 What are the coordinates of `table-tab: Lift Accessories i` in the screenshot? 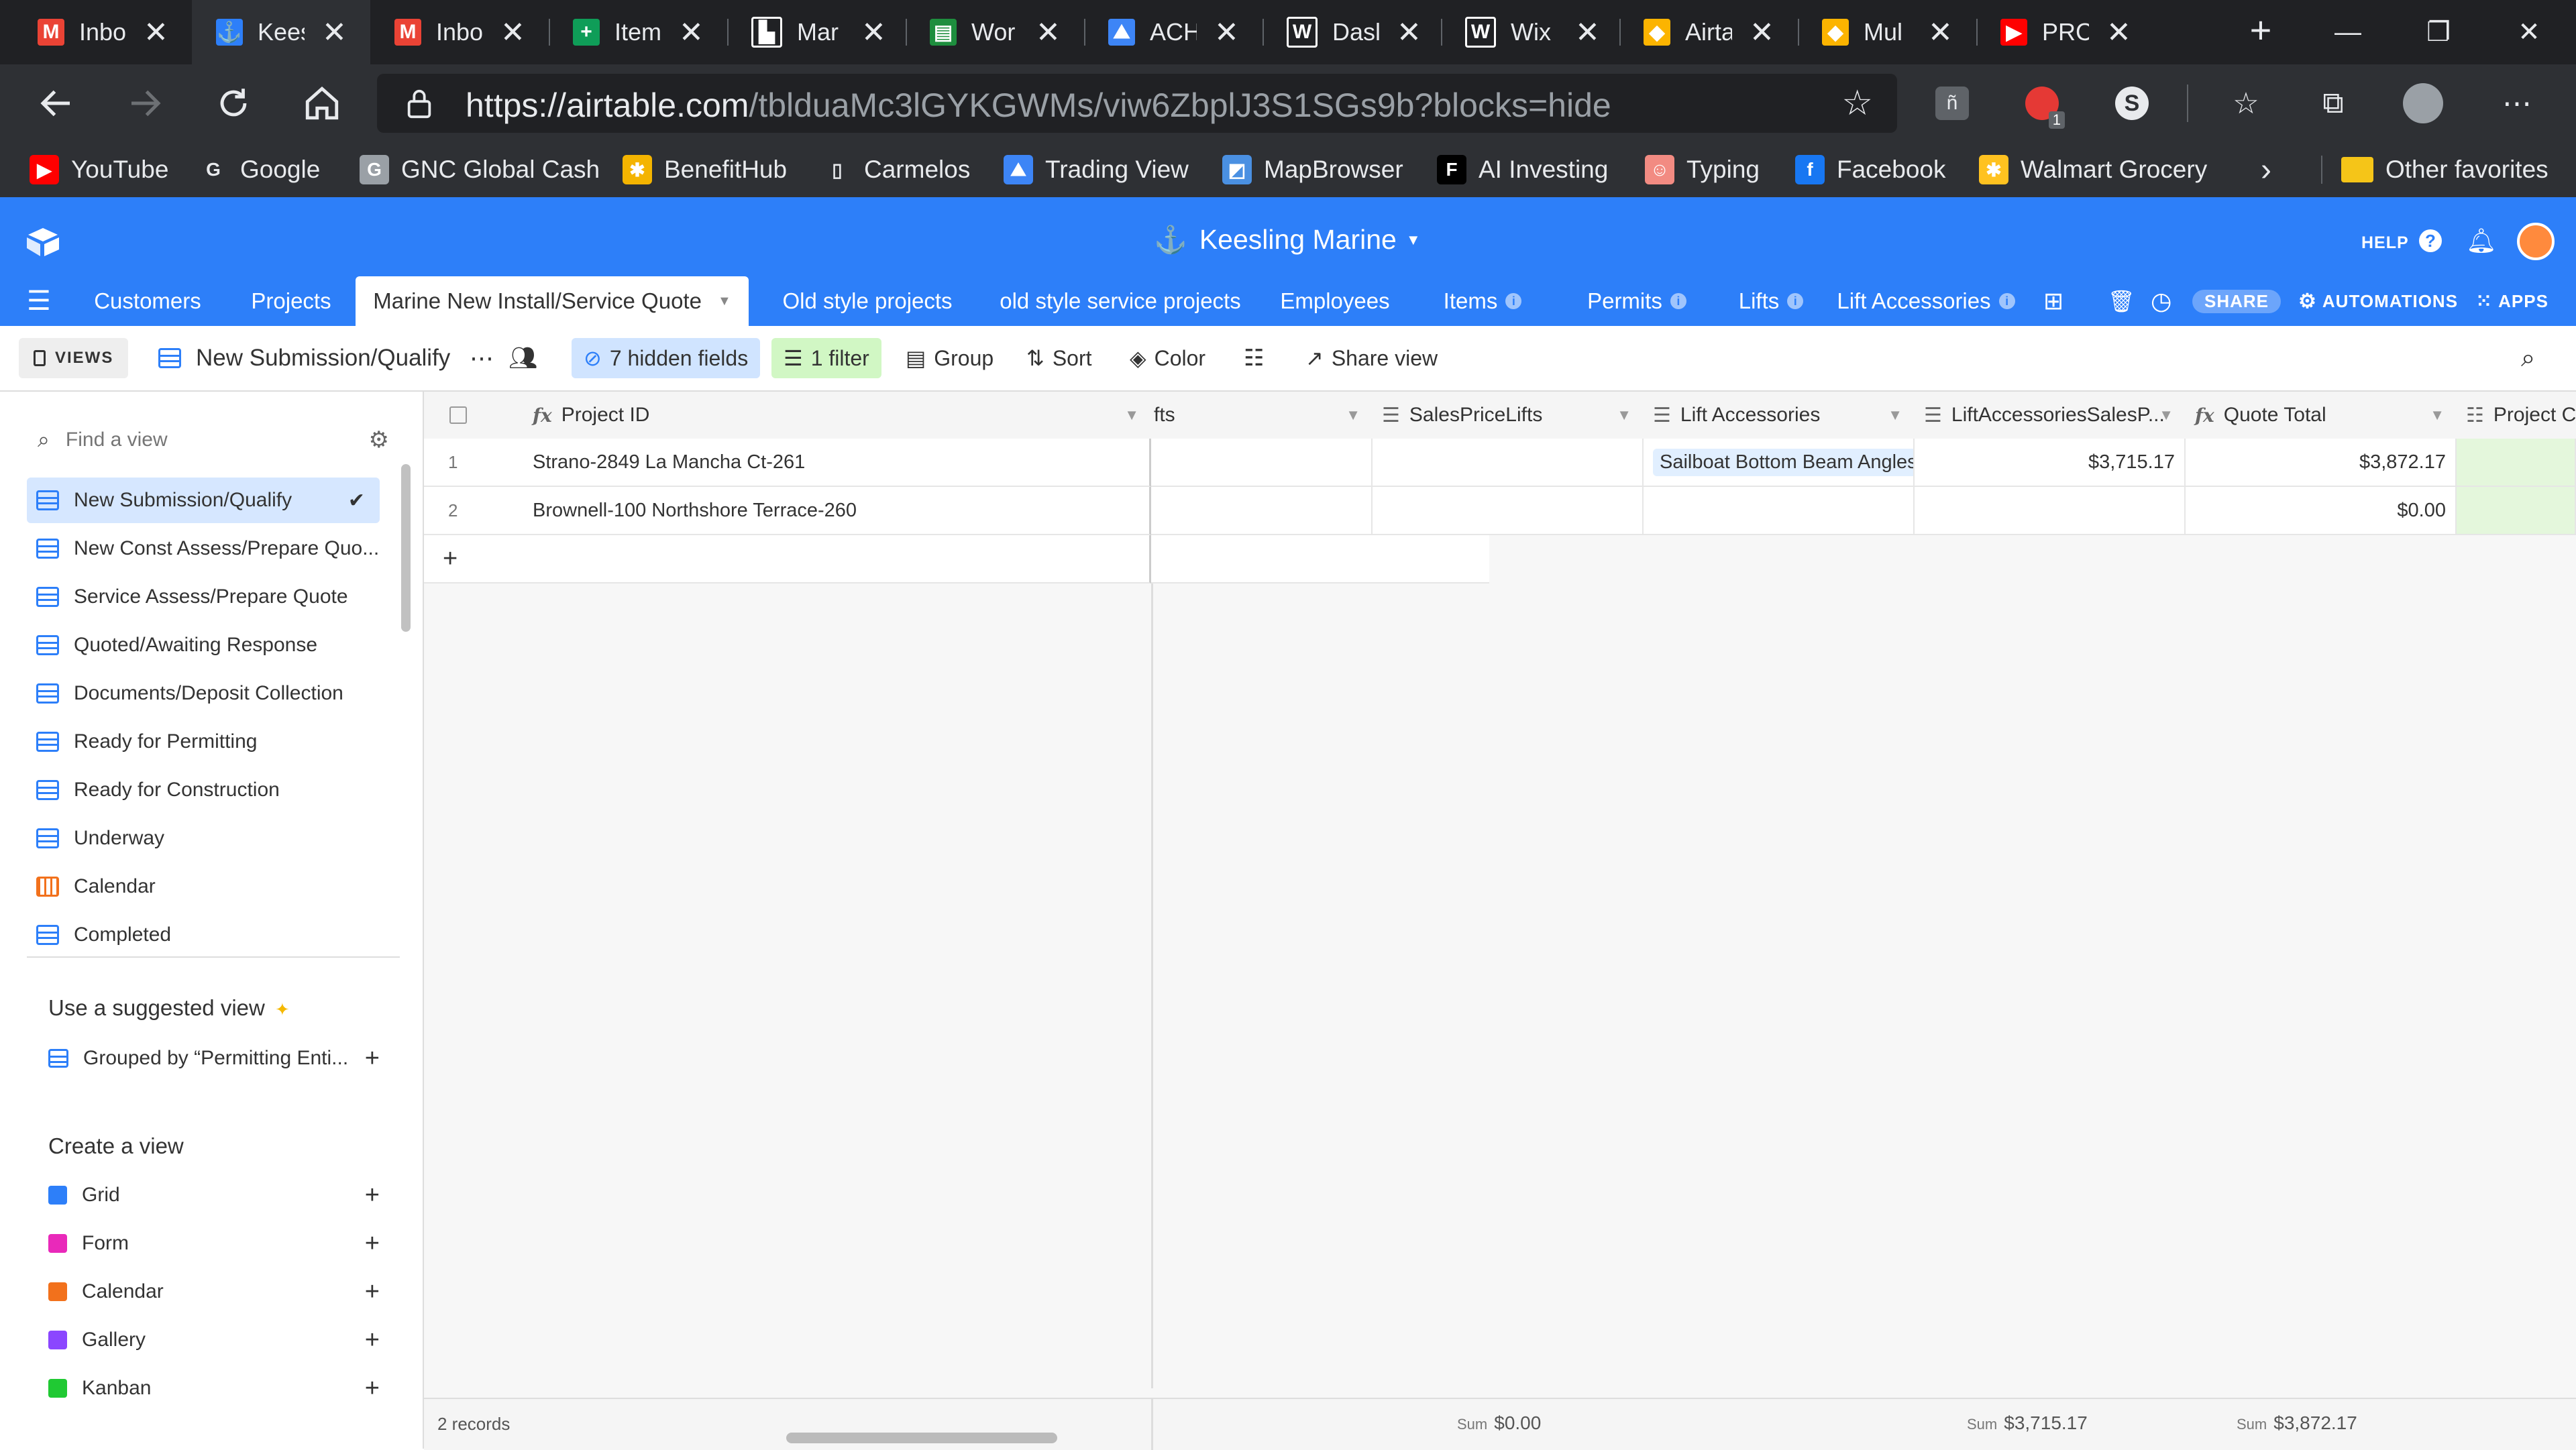 It's located at (1926, 301).